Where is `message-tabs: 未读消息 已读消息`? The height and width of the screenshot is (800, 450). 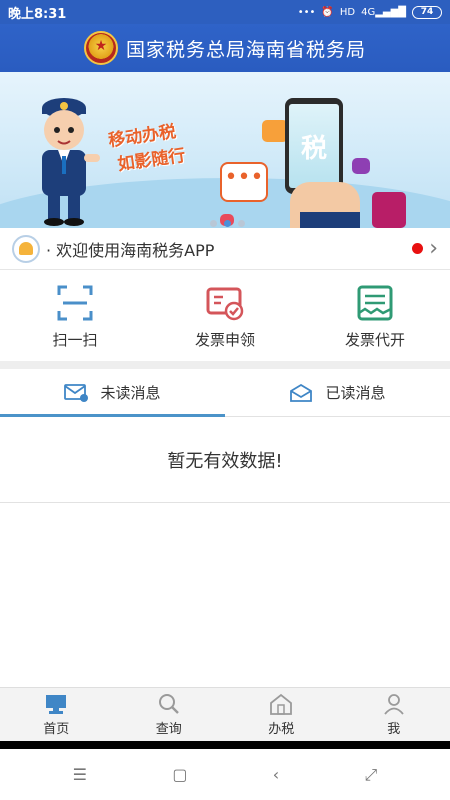
message-tabs: 未读消息 已读消息 is located at coordinates (225, 393).